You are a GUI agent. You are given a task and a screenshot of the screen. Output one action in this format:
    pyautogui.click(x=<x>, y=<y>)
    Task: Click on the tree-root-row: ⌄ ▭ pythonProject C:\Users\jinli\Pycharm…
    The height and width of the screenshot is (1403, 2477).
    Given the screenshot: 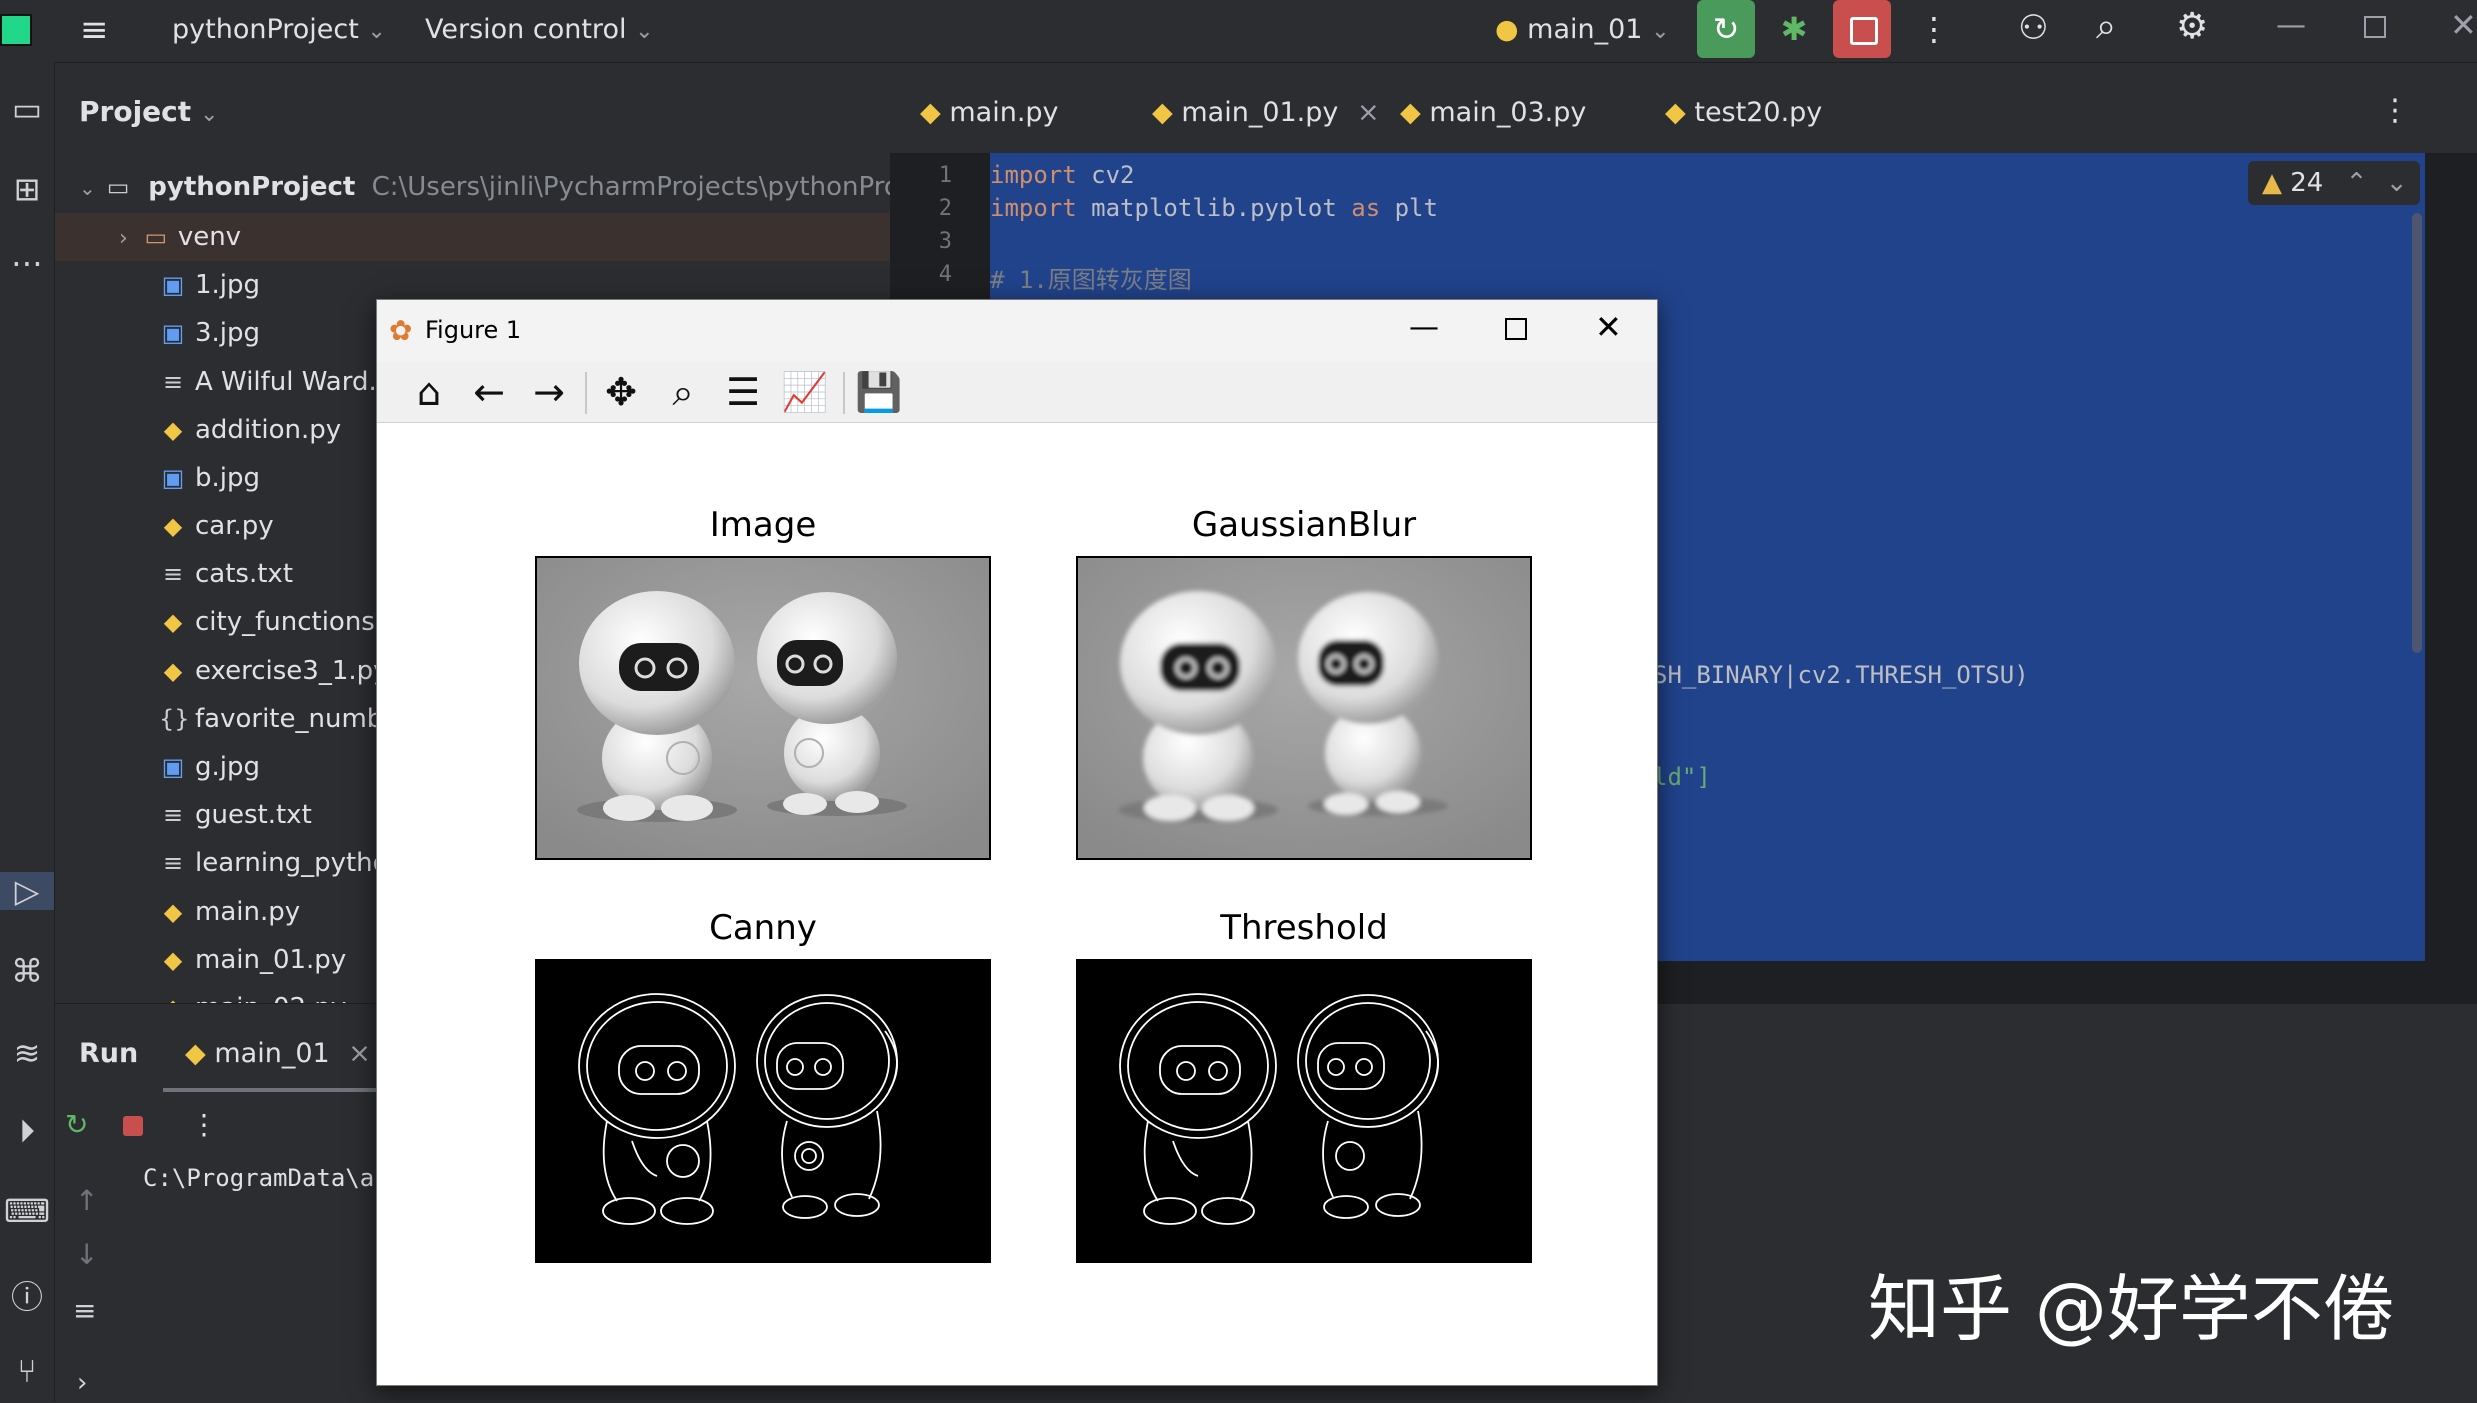 What is the action you would take?
    pyautogui.click(x=496, y=187)
    